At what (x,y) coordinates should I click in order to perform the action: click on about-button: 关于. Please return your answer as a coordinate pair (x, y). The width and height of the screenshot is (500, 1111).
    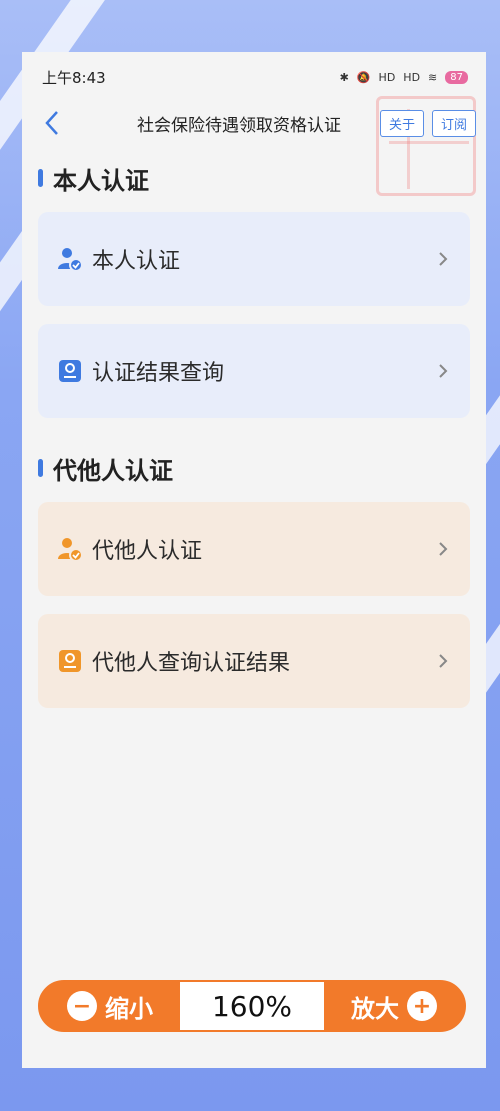
    Looking at the image, I should click on (401, 123).